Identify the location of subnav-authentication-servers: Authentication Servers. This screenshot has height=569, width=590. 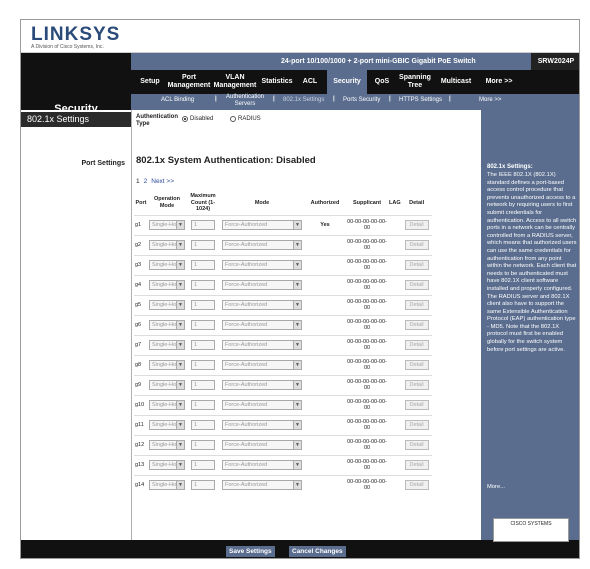
(245, 101).